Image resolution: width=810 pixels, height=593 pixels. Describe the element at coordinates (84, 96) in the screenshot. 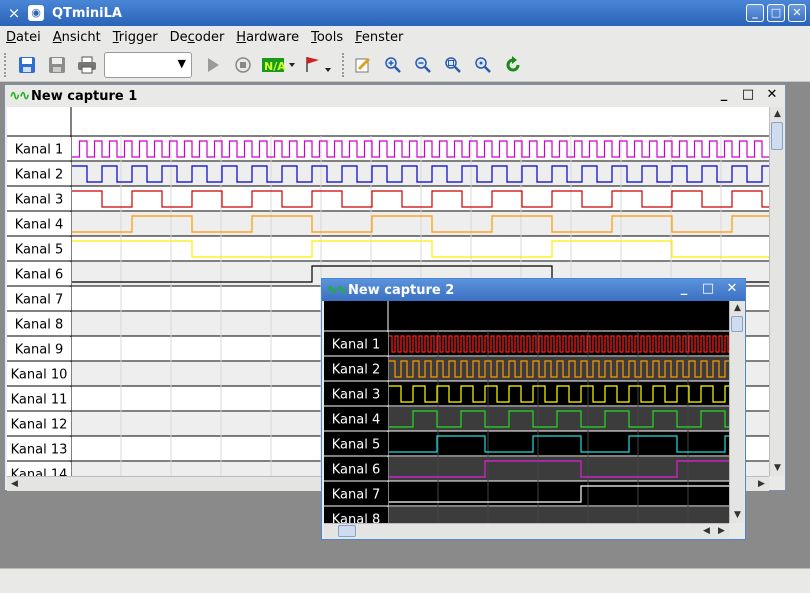

I see `capture-1-title: New capture 1` at that location.